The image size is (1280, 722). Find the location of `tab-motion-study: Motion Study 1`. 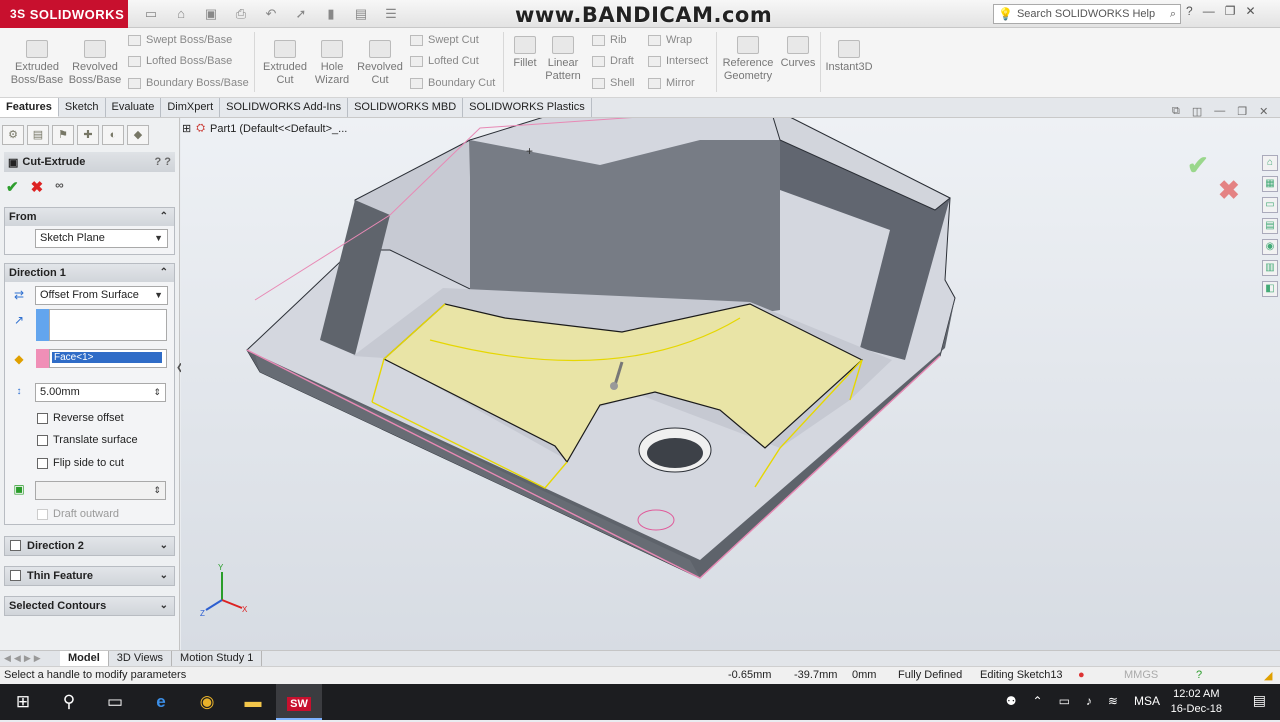

tab-motion-study: Motion Study 1 is located at coordinates (217, 658).